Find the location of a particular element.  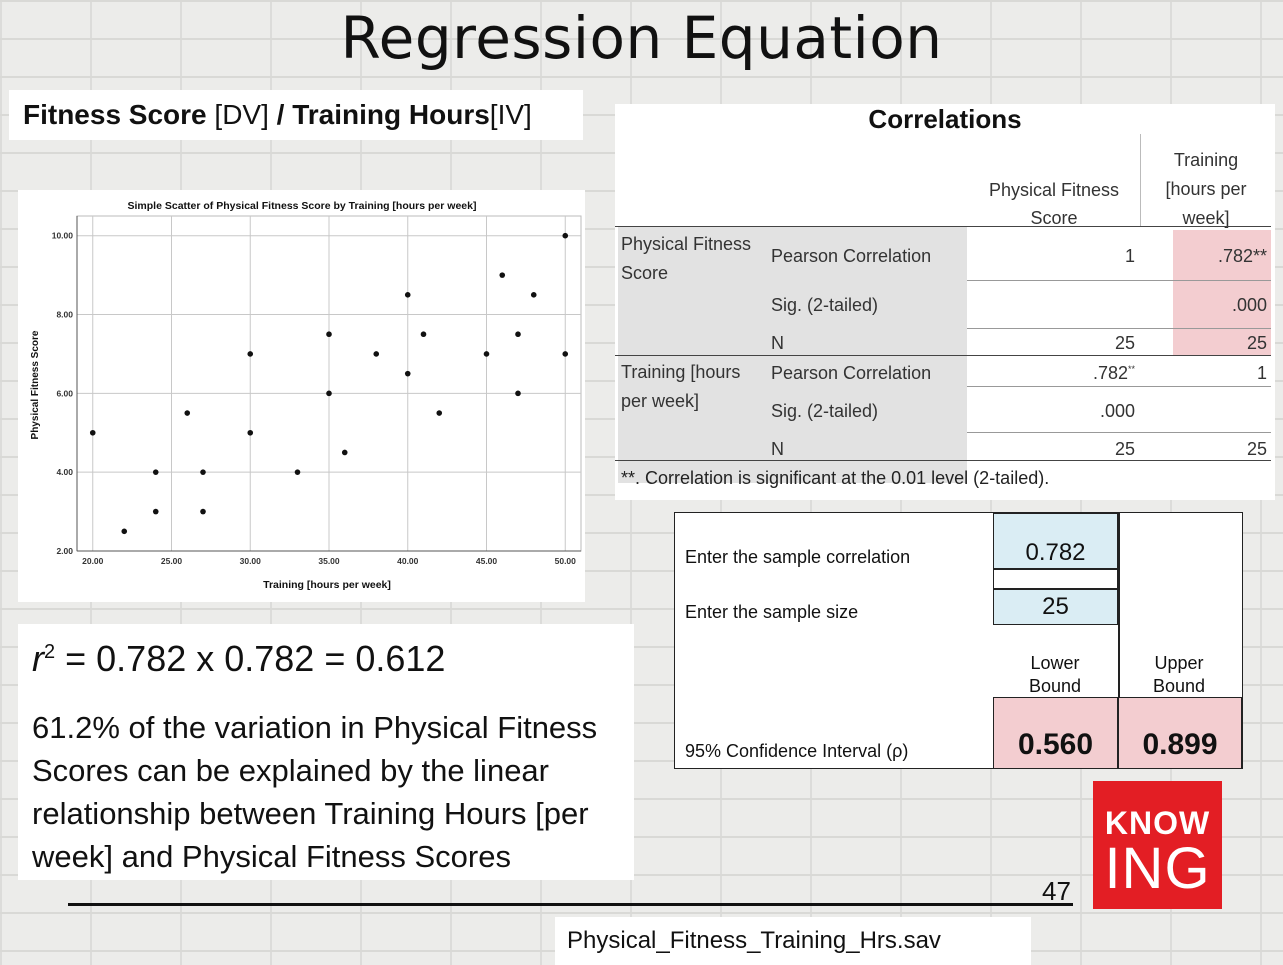

y-tick-label: 2.00 is located at coordinates (64, 551).